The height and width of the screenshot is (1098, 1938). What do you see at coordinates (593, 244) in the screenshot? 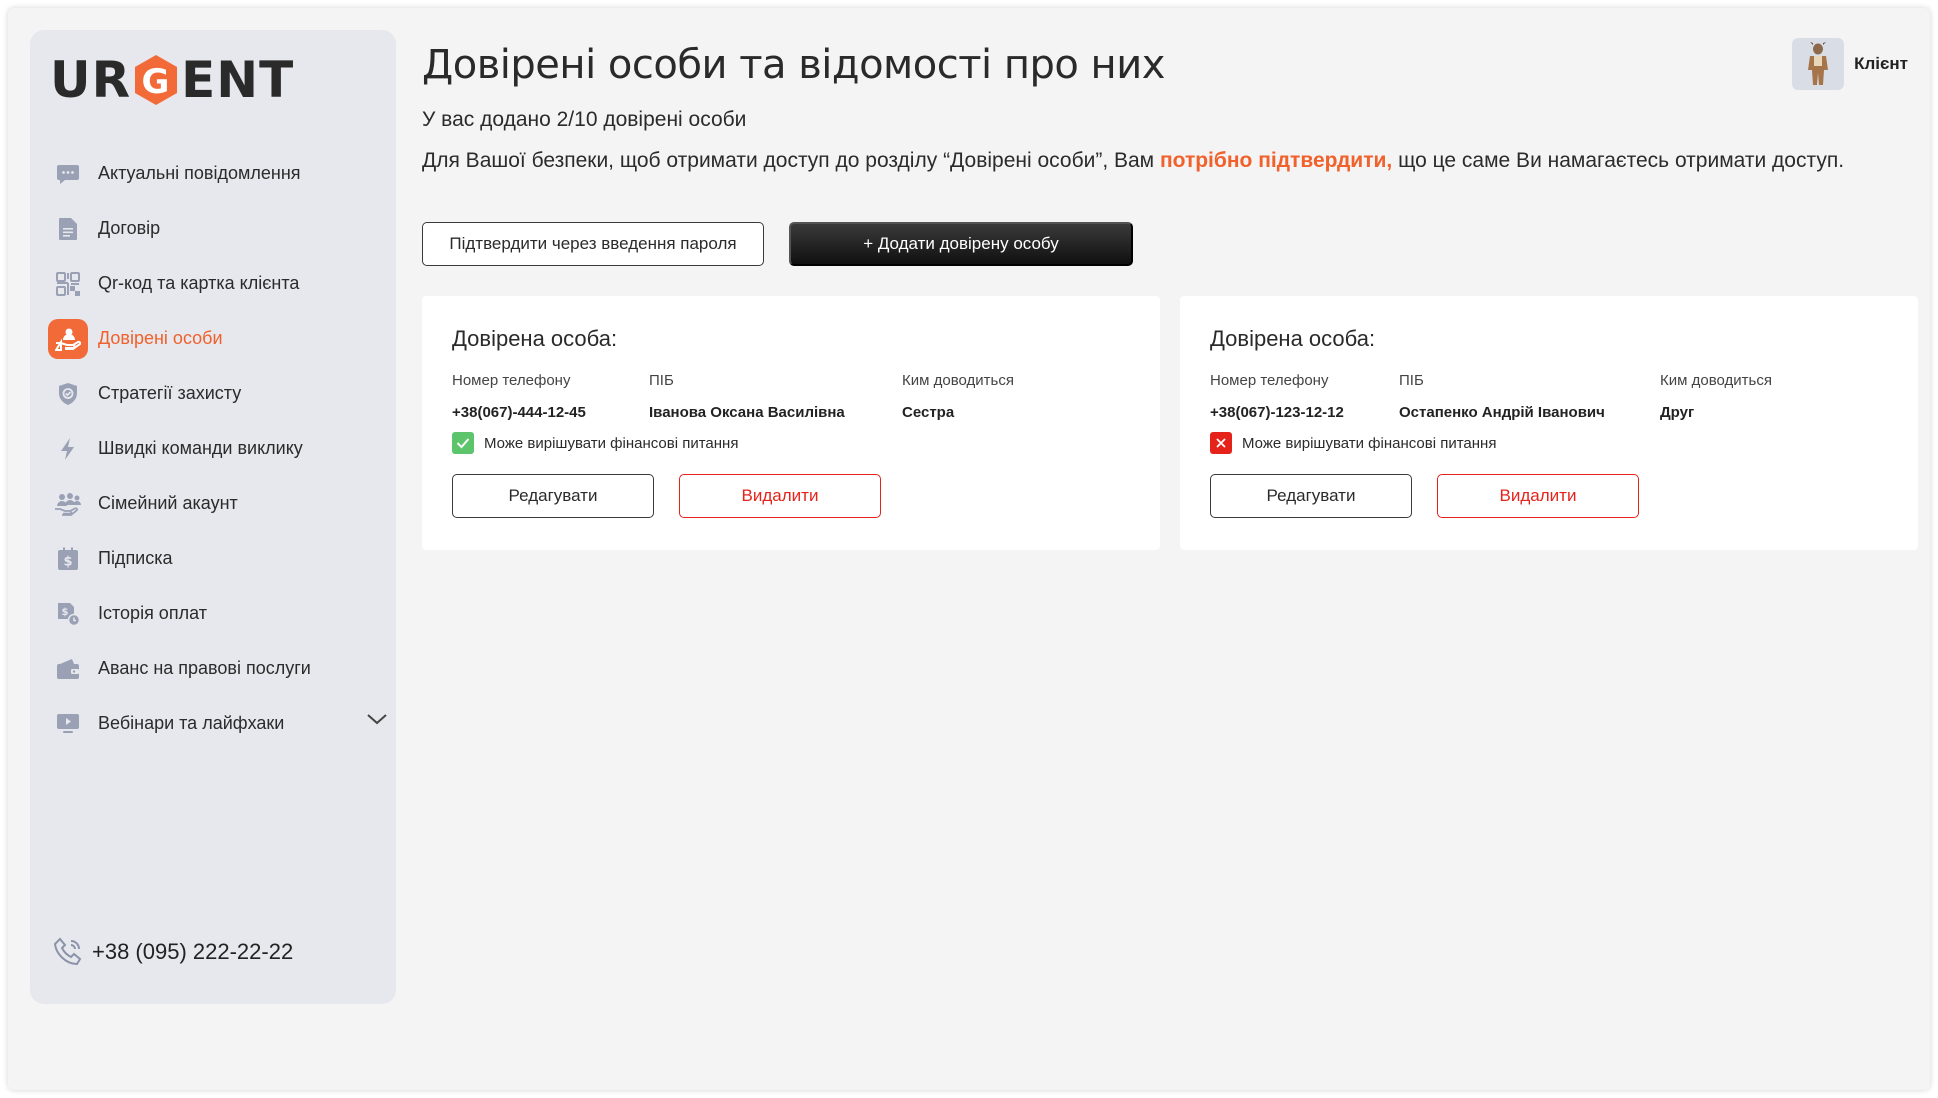
I see `confirm-password-button: Підтвердити через введення пароля` at bounding box center [593, 244].